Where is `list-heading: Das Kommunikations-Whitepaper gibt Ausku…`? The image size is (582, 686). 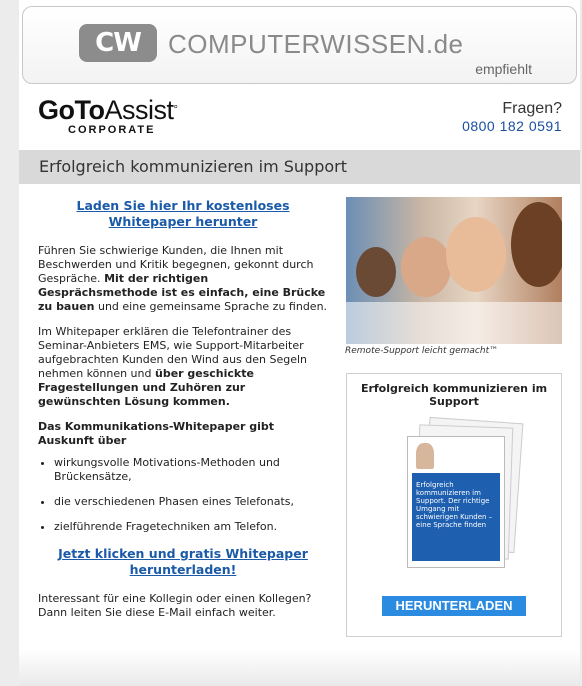
list-heading: Das Kommunikations-Whitepaper gibt Ausku… is located at coordinates (156, 433).